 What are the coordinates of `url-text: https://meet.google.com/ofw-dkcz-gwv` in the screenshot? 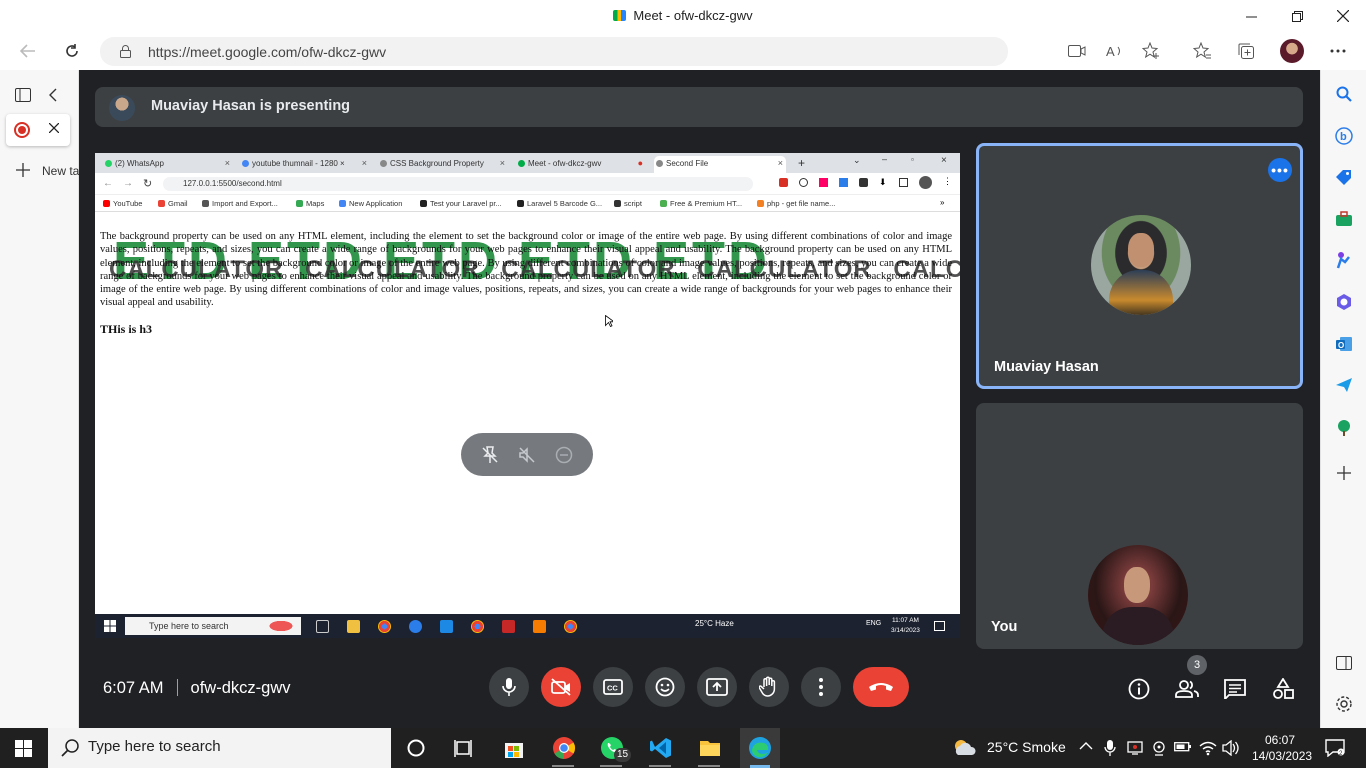 It's located at (267, 52).